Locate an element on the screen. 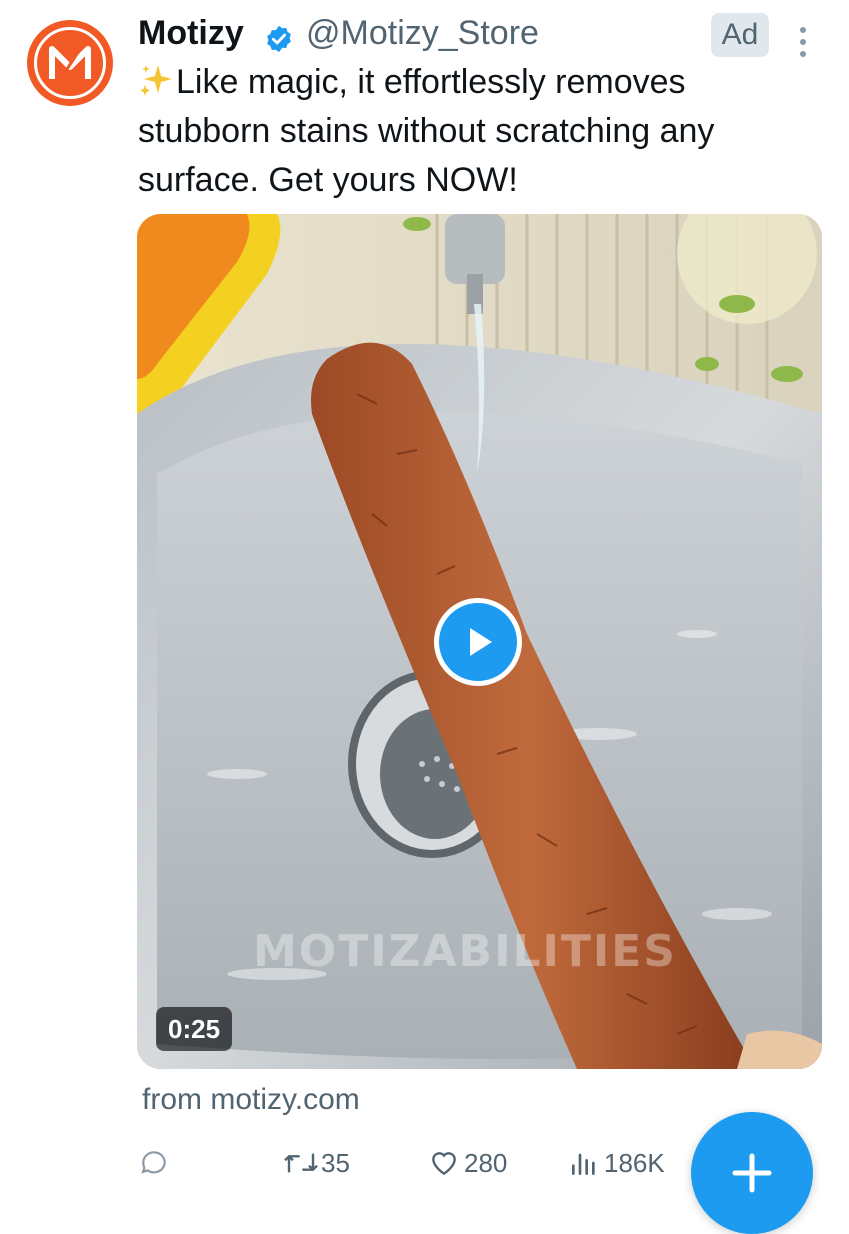 The width and height of the screenshot is (849, 1234). ad-badge: Ad is located at coordinates (740, 35).